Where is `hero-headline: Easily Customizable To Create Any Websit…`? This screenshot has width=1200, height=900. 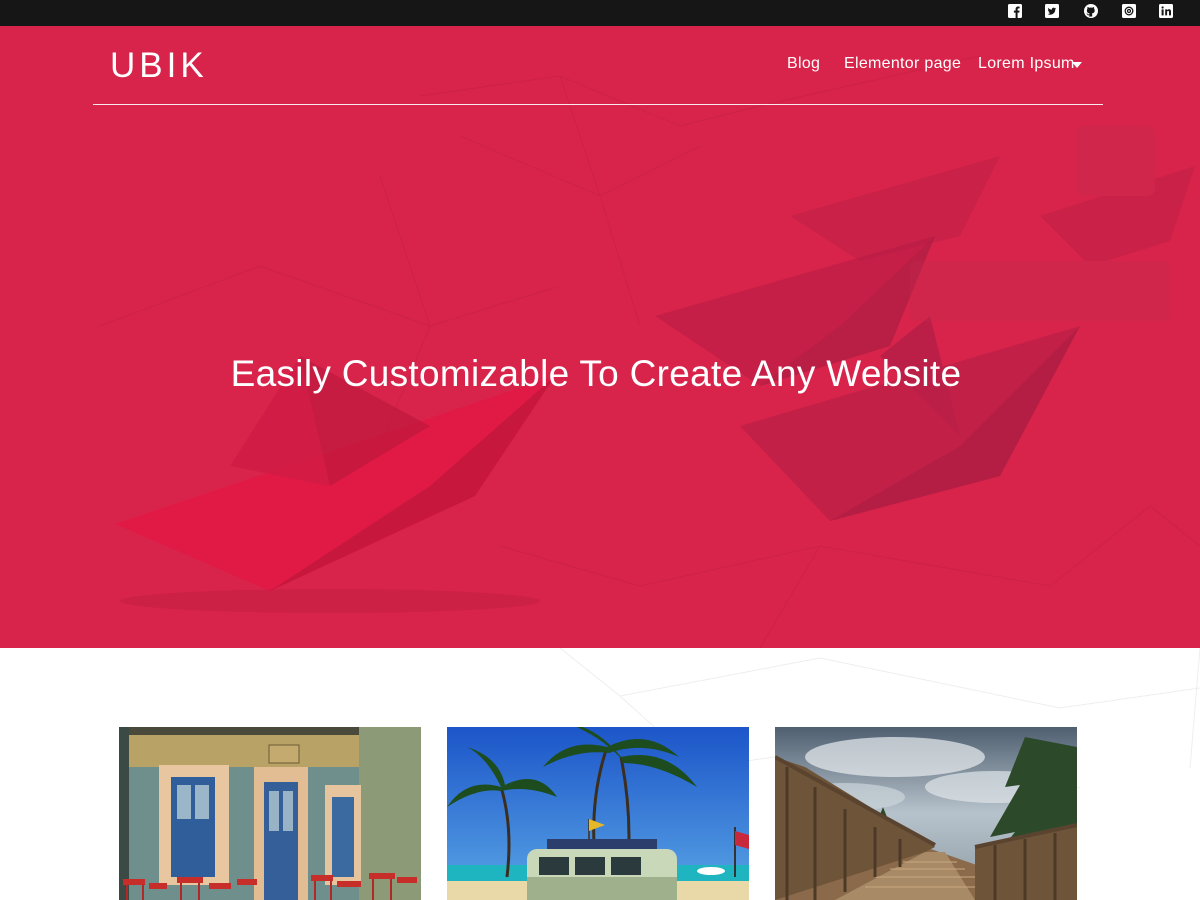 hero-headline: Easily Customizable To Create Any Websit… is located at coordinates (596, 373).